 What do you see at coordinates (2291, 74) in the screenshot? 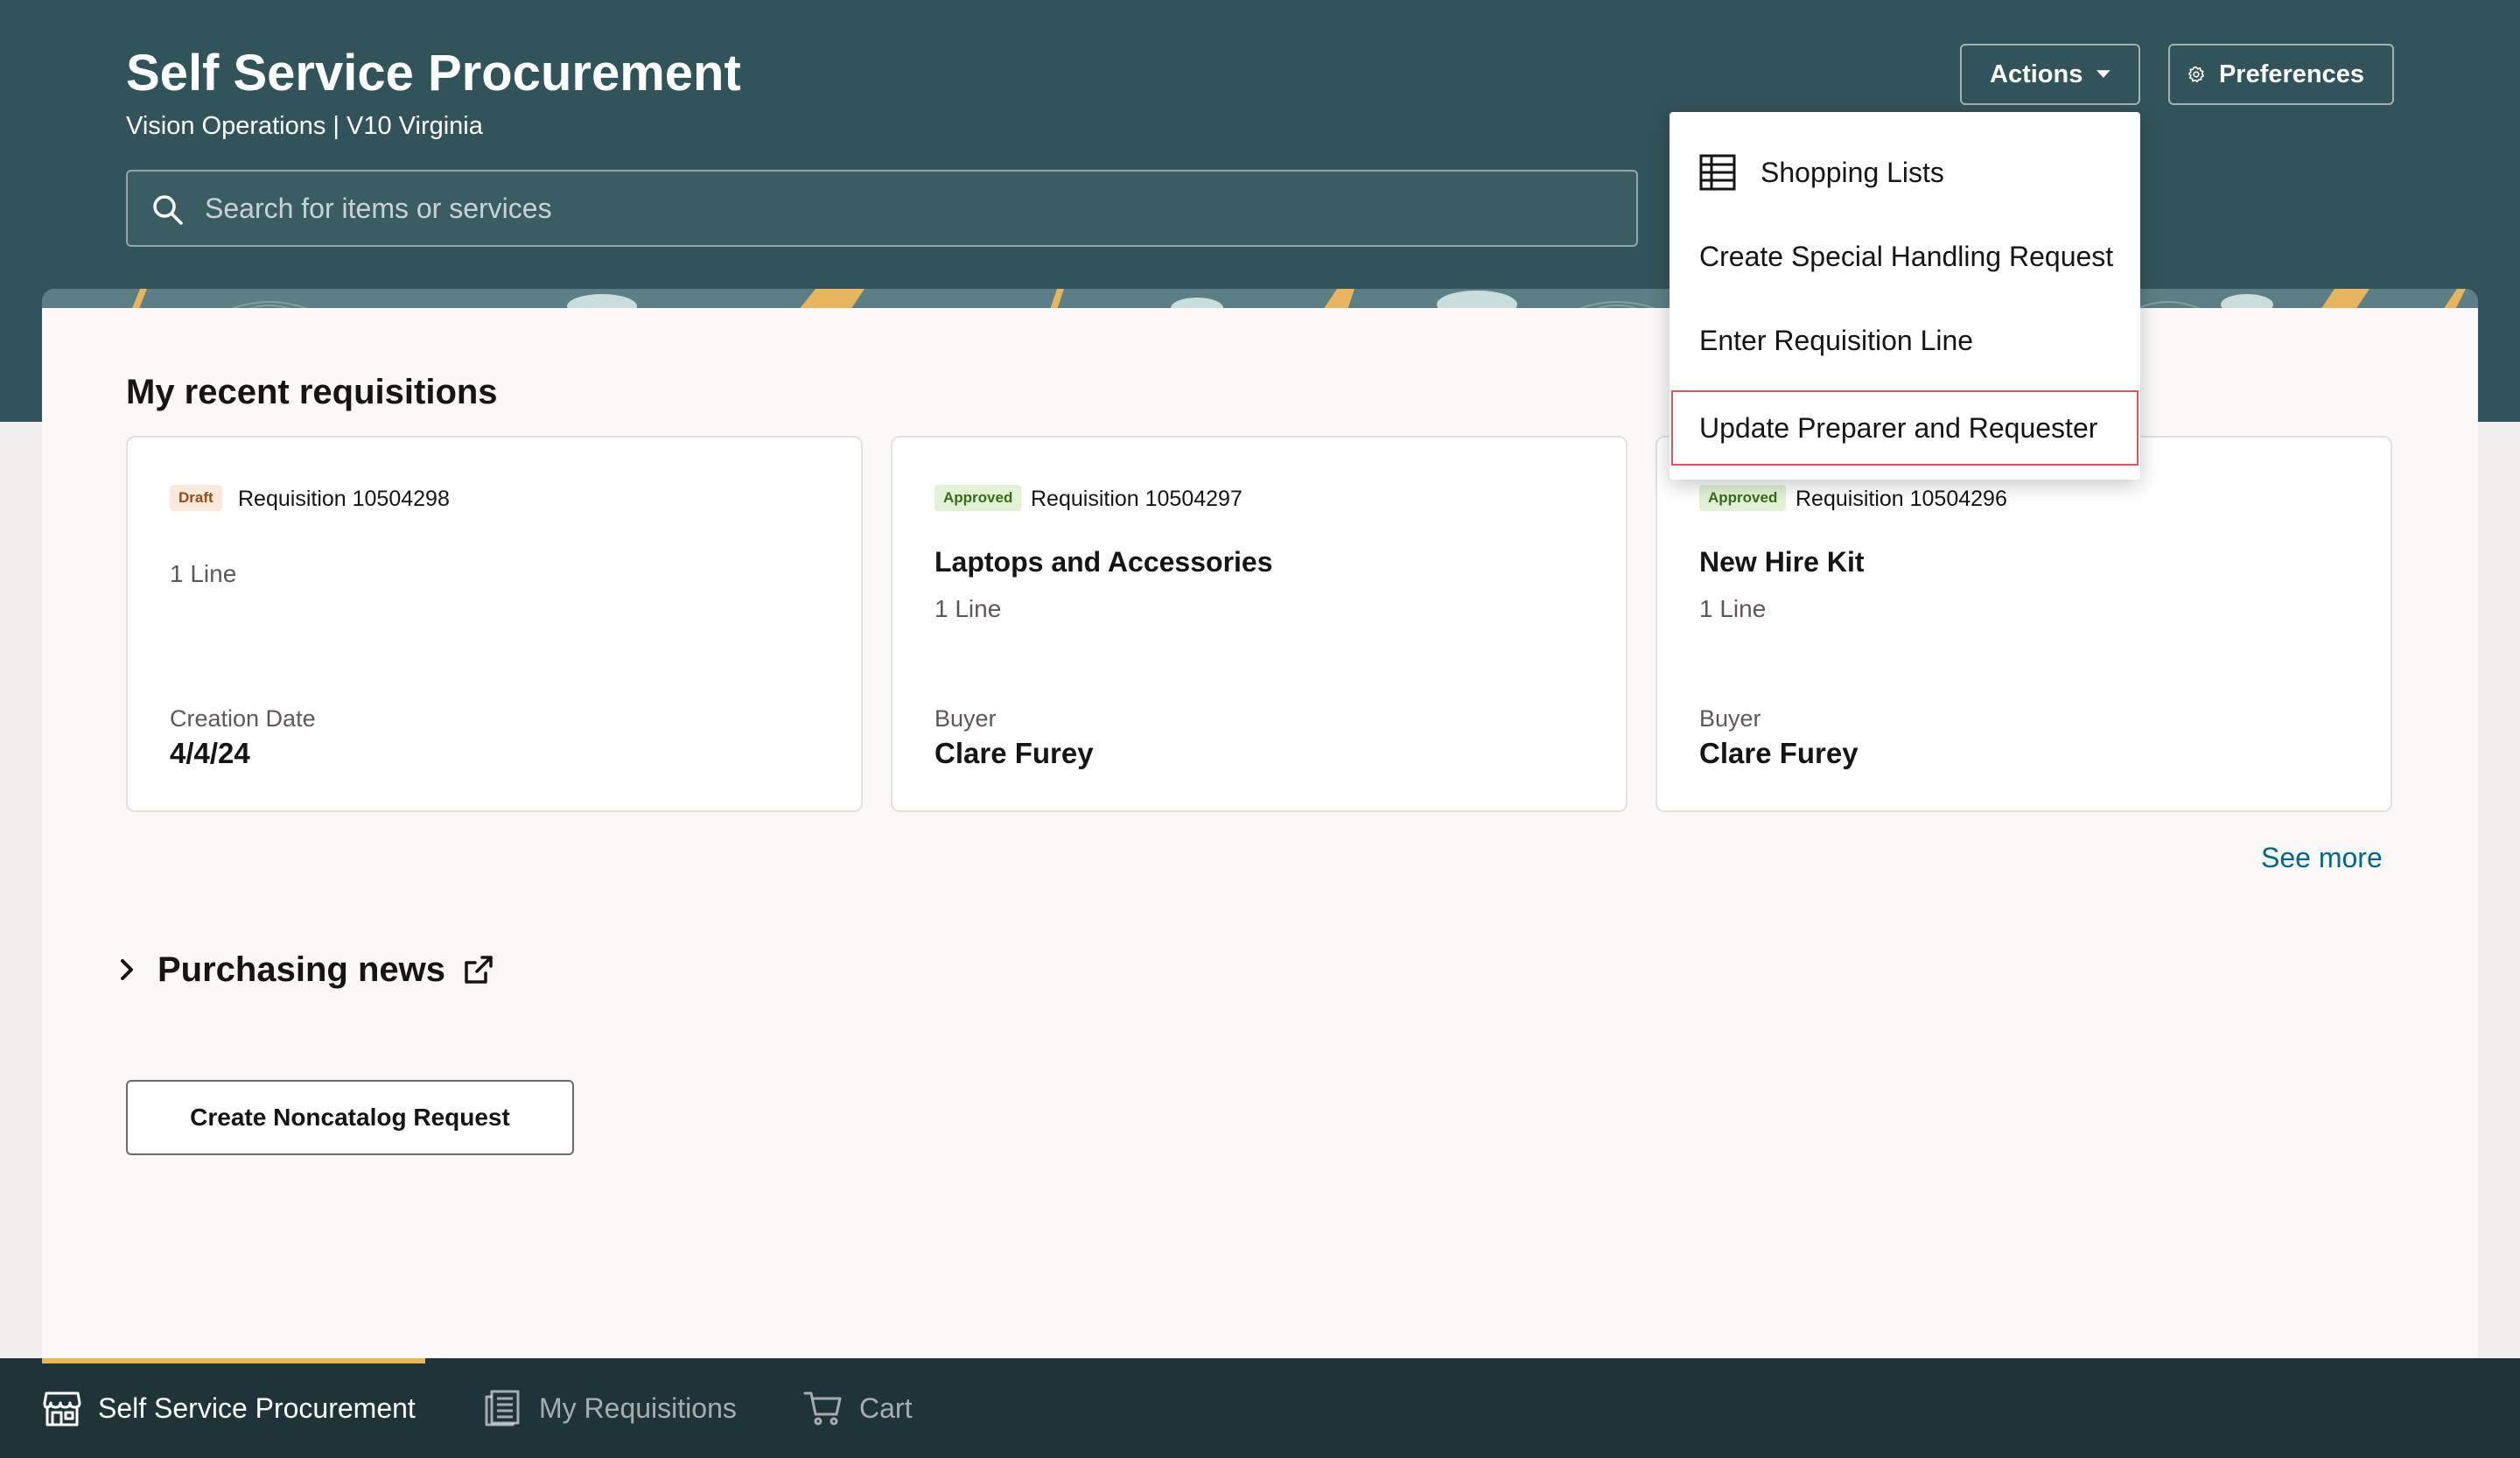
I see `preferences-label: Preferences` at bounding box center [2291, 74].